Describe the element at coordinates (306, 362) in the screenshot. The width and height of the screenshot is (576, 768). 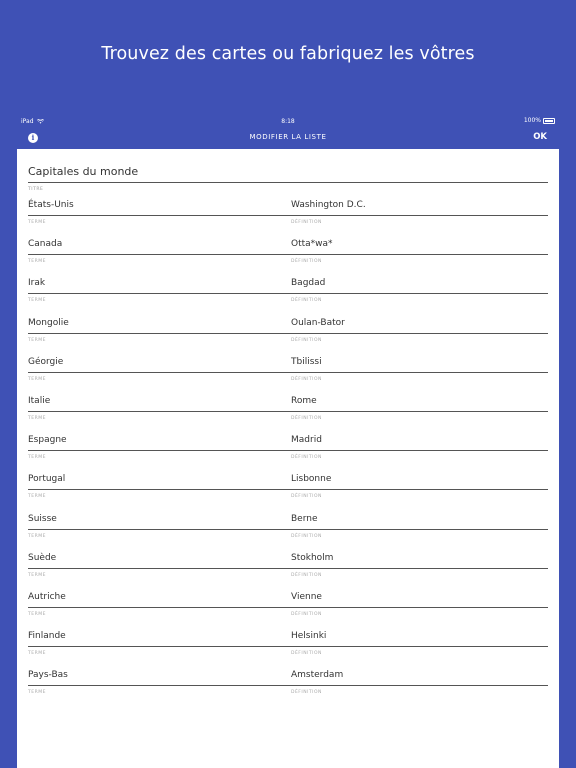
I see `definition-input: Tbilissi` at that location.